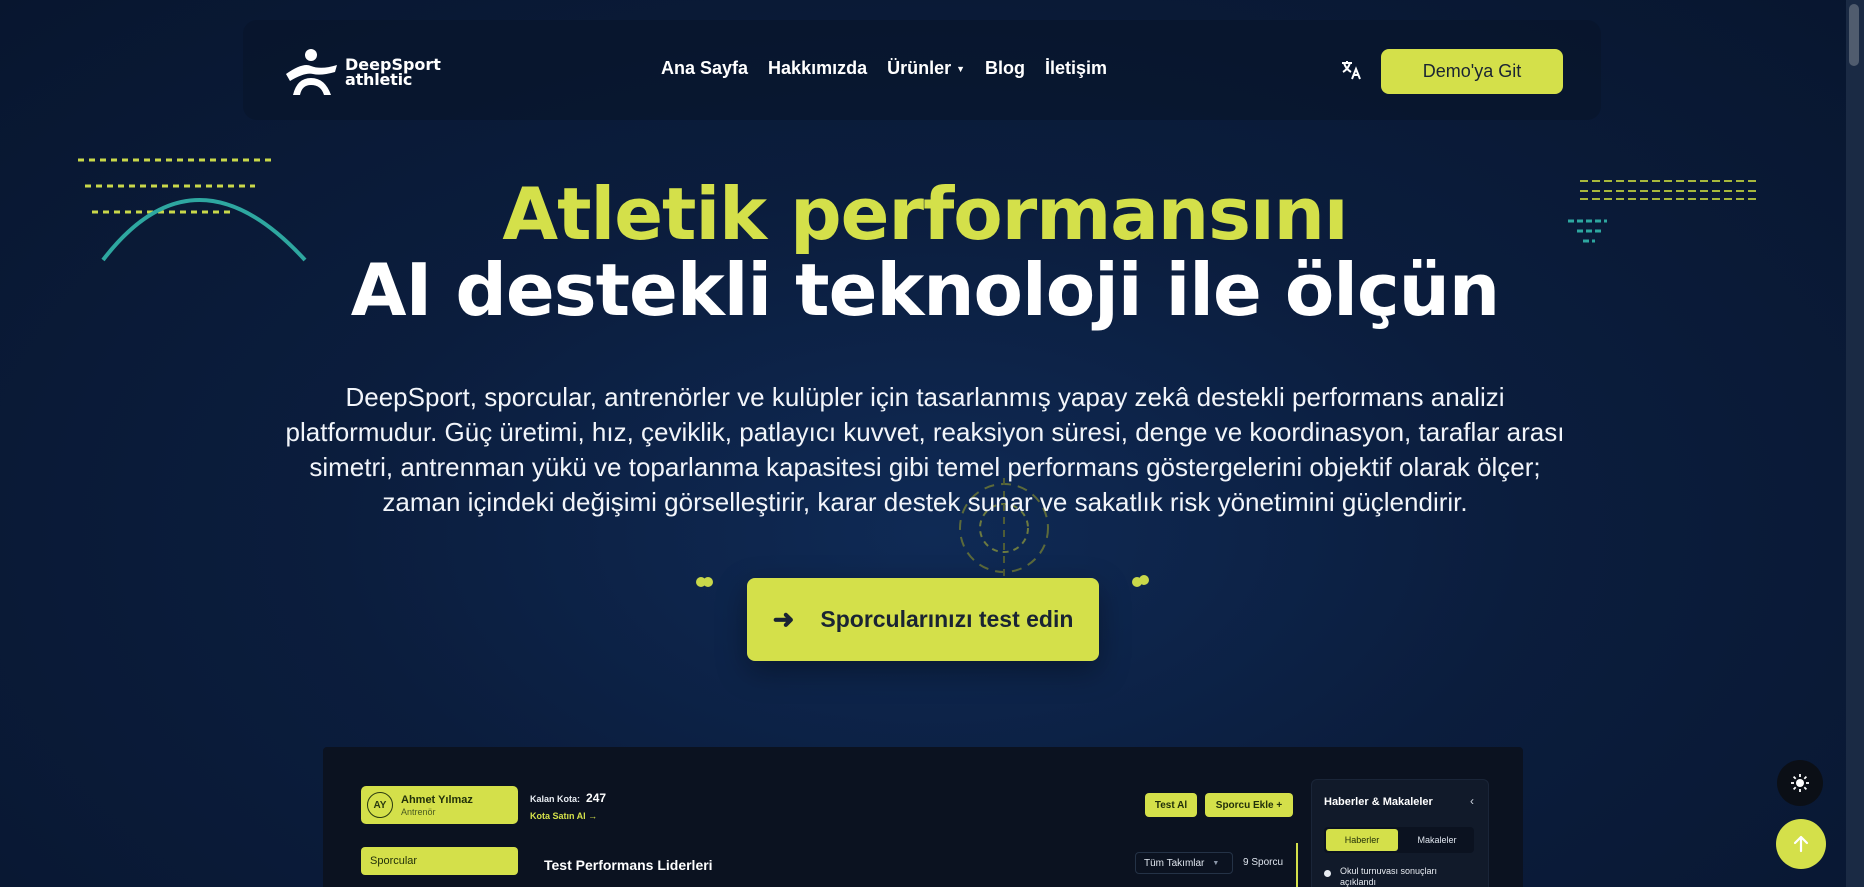 The height and width of the screenshot is (887, 1864). What do you see at coordinates (1854, 35) in the screenshot?
I see `scrollbar-thumb` at bounding box center [1854, 35].